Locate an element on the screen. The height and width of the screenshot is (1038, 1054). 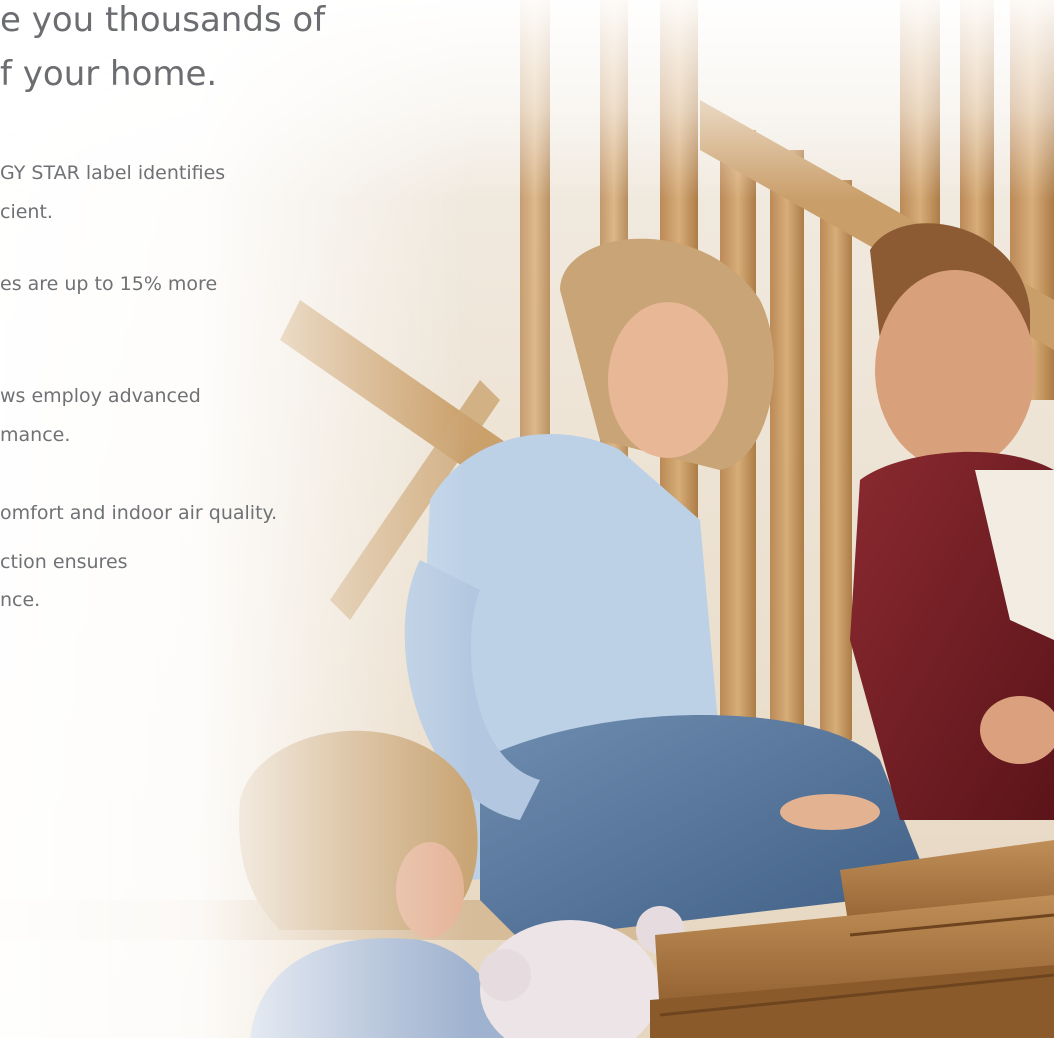
bullet-5-line-1: ction ensures is located at coordinates (64, 562).